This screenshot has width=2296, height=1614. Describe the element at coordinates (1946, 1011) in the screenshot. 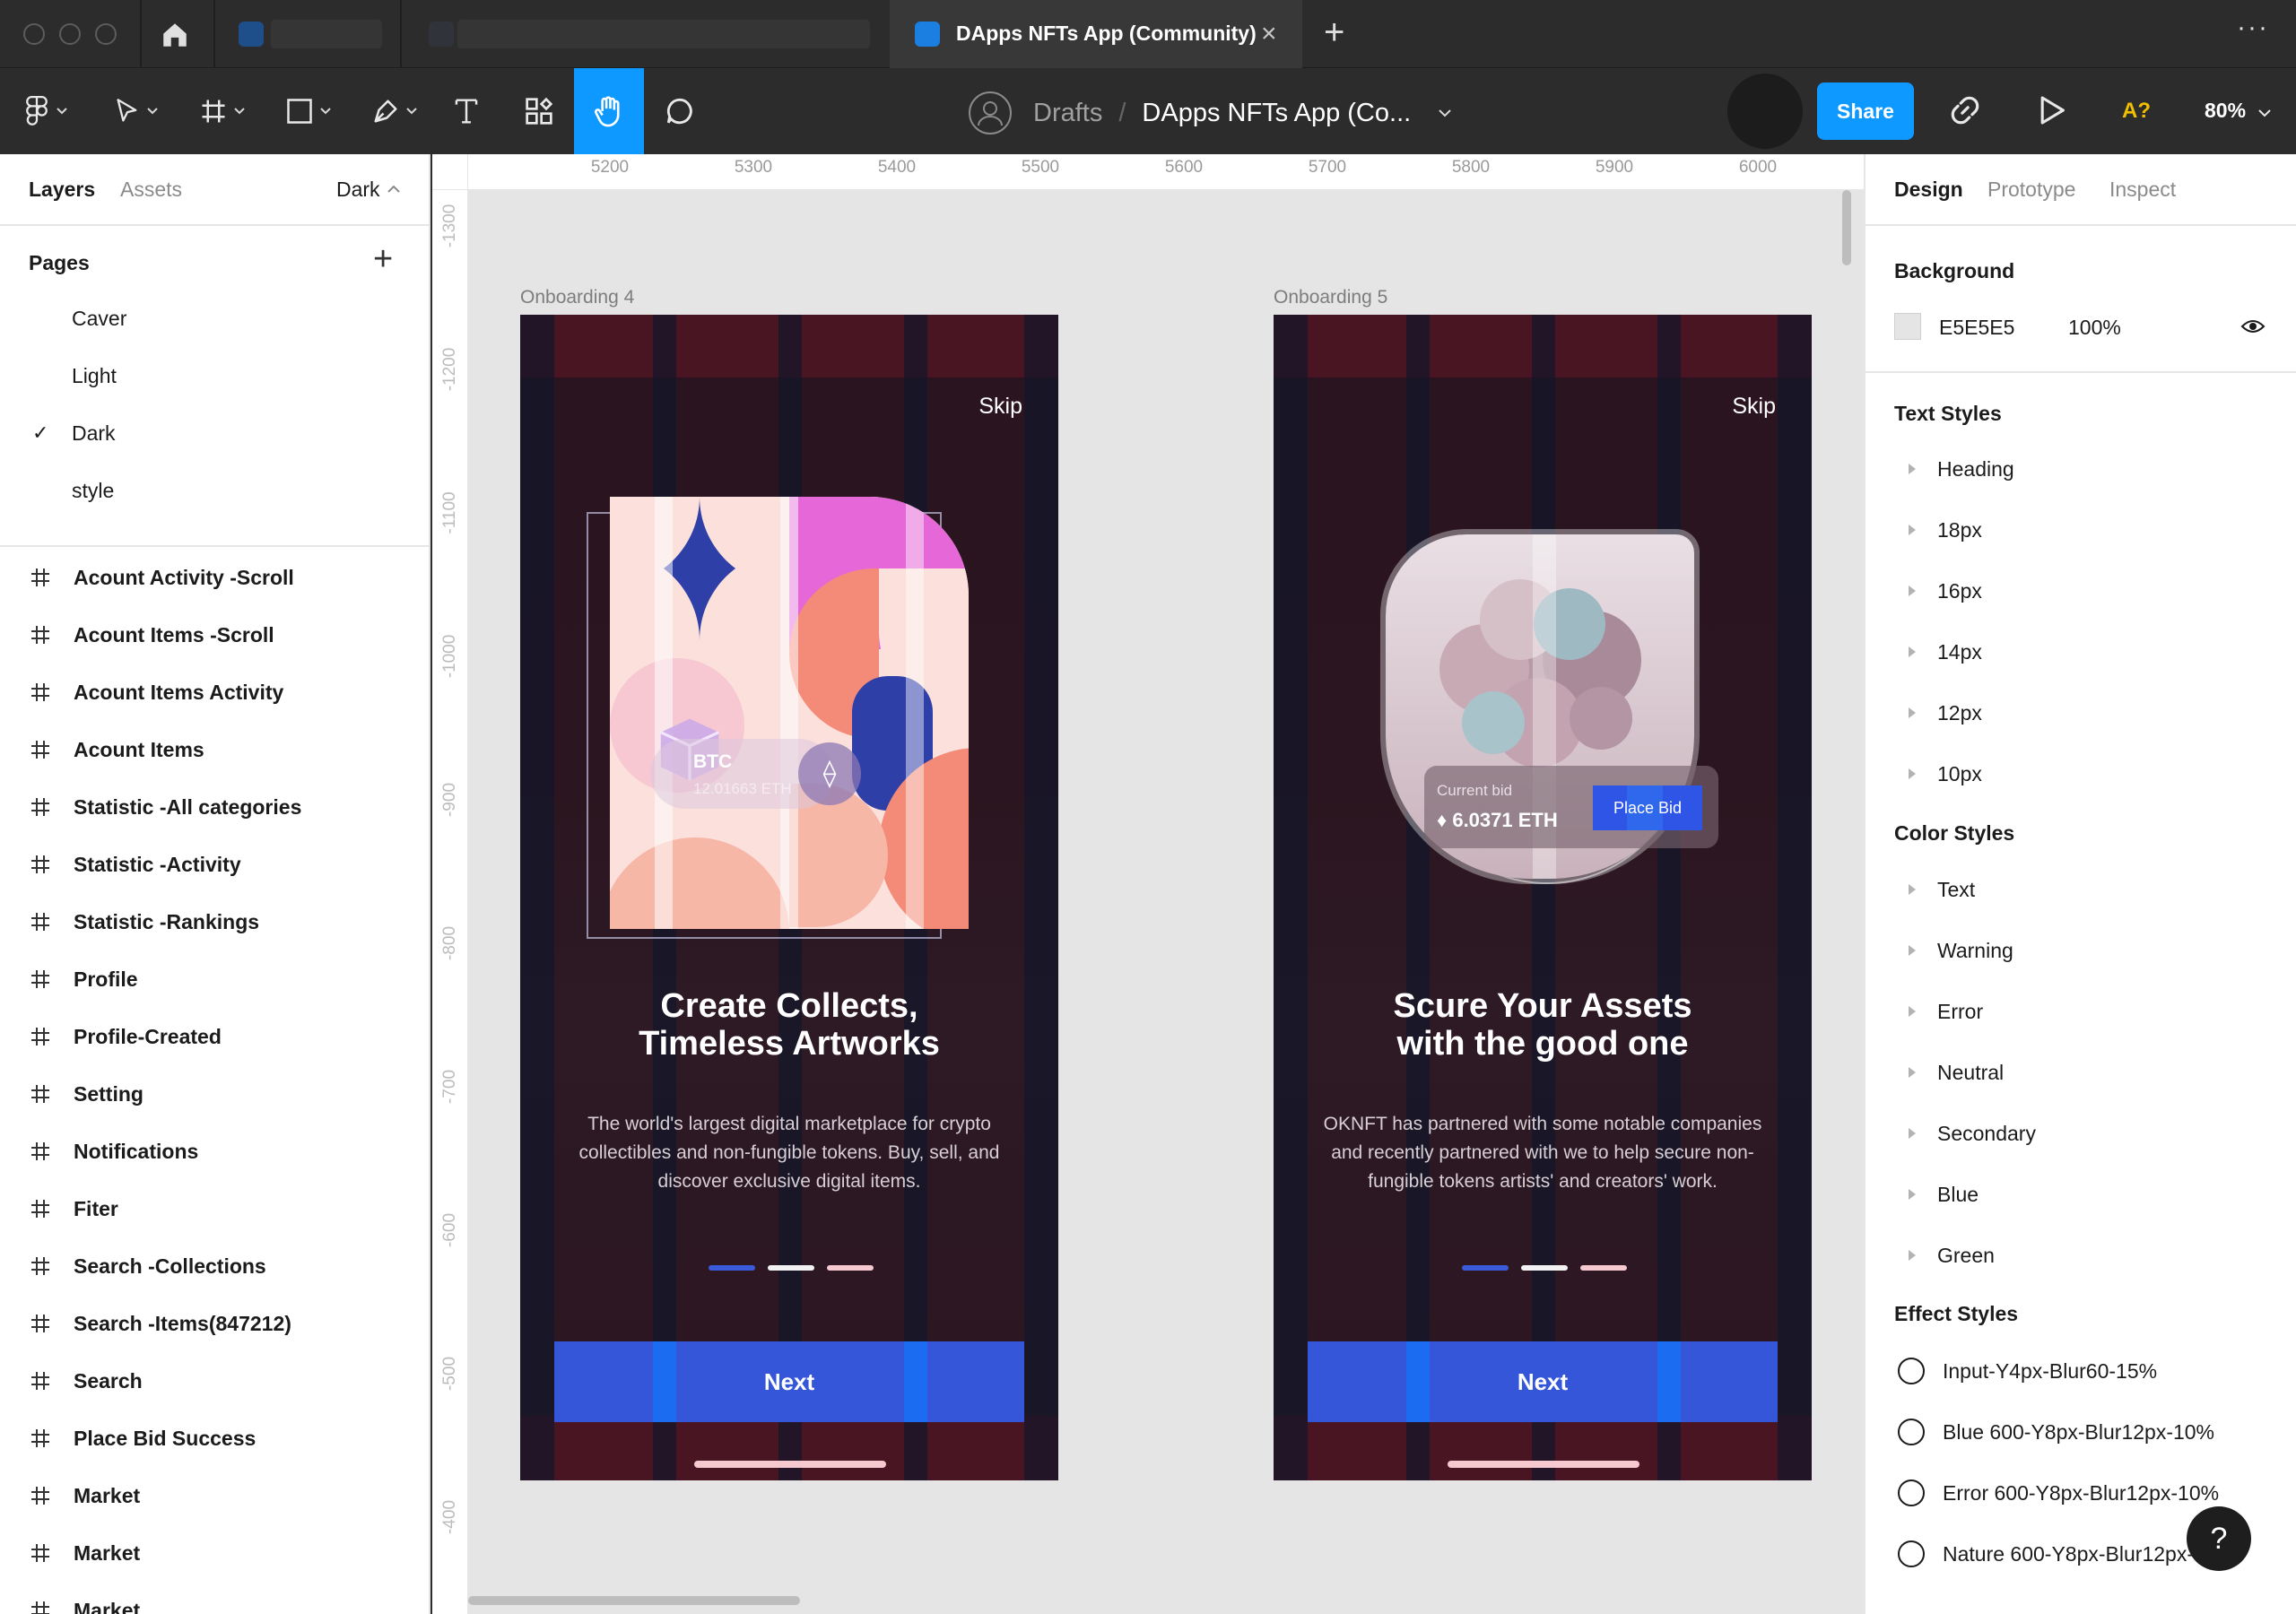

I see `color-style-item: Error` at that location.